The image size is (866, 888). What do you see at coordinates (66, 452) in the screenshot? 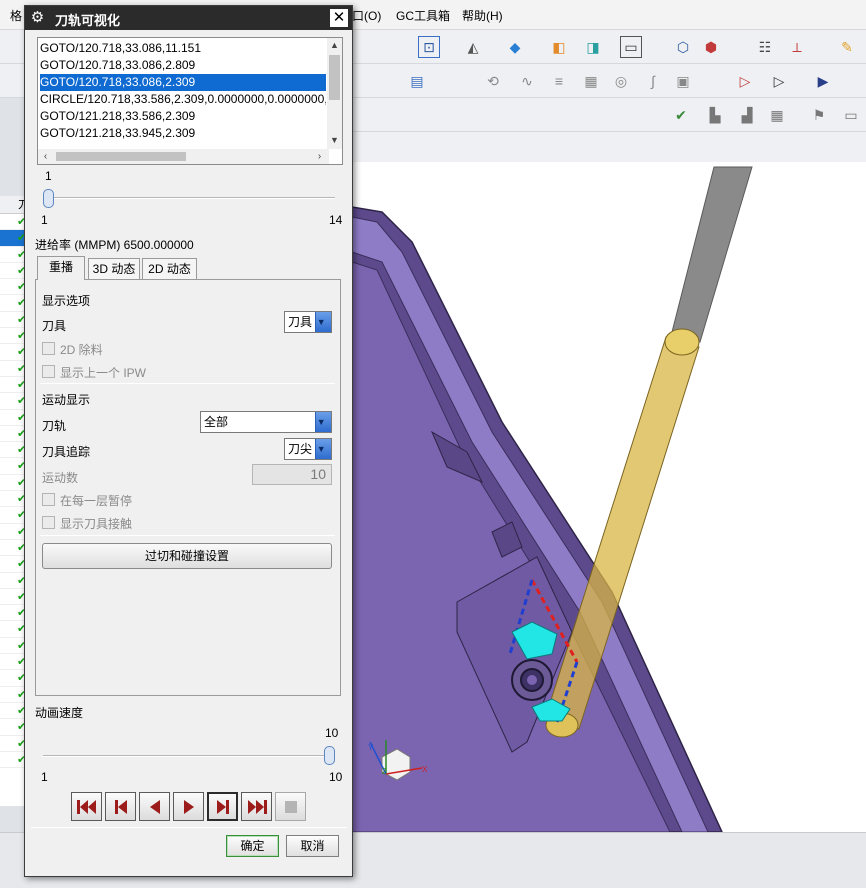
I see `tool-trace-label: 刀具追踪` at bounding box center [66, 452].